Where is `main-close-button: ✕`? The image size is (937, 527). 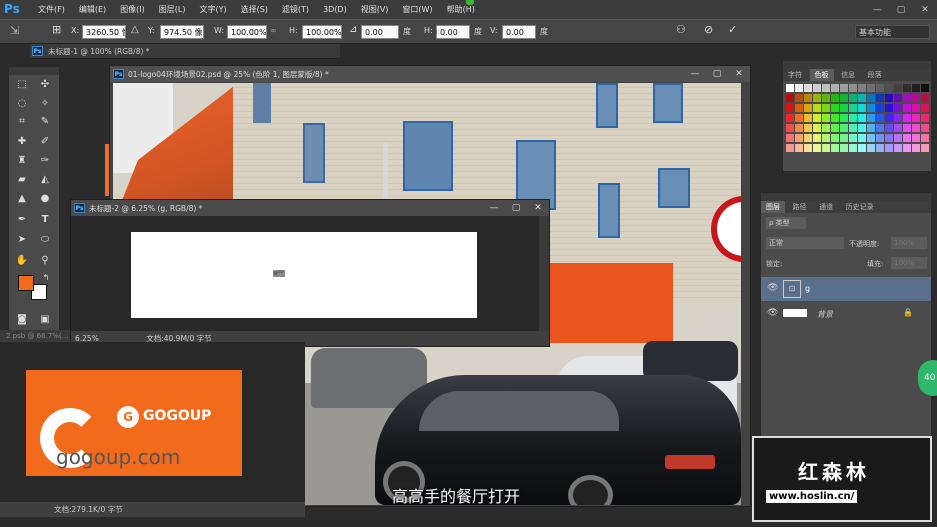
main-close-button: ✕ is located at coordinates (739, 74).